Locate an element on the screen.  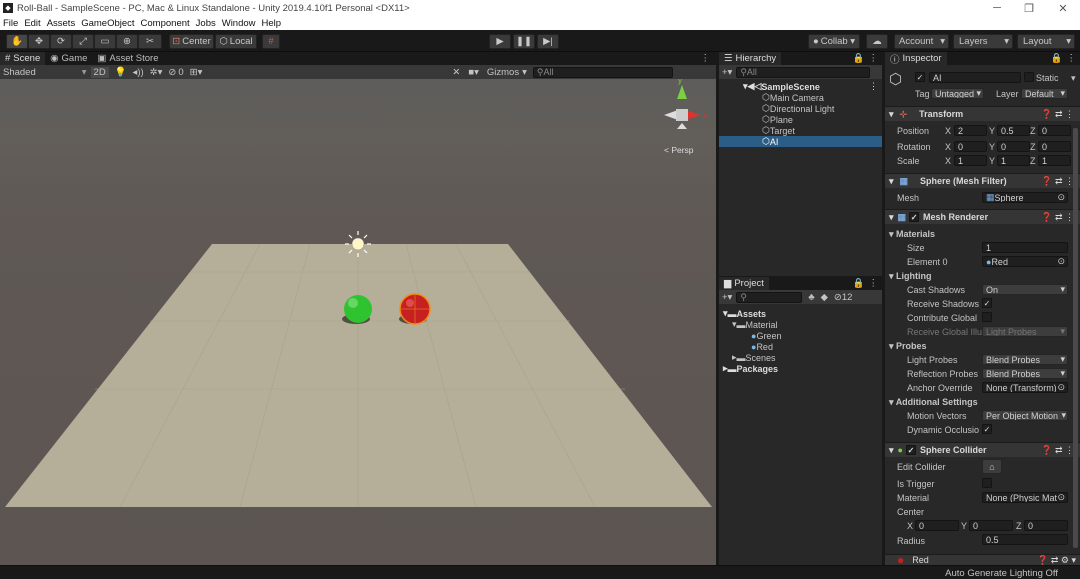
minimize-button: ─ is located at coordinates (997, 8).